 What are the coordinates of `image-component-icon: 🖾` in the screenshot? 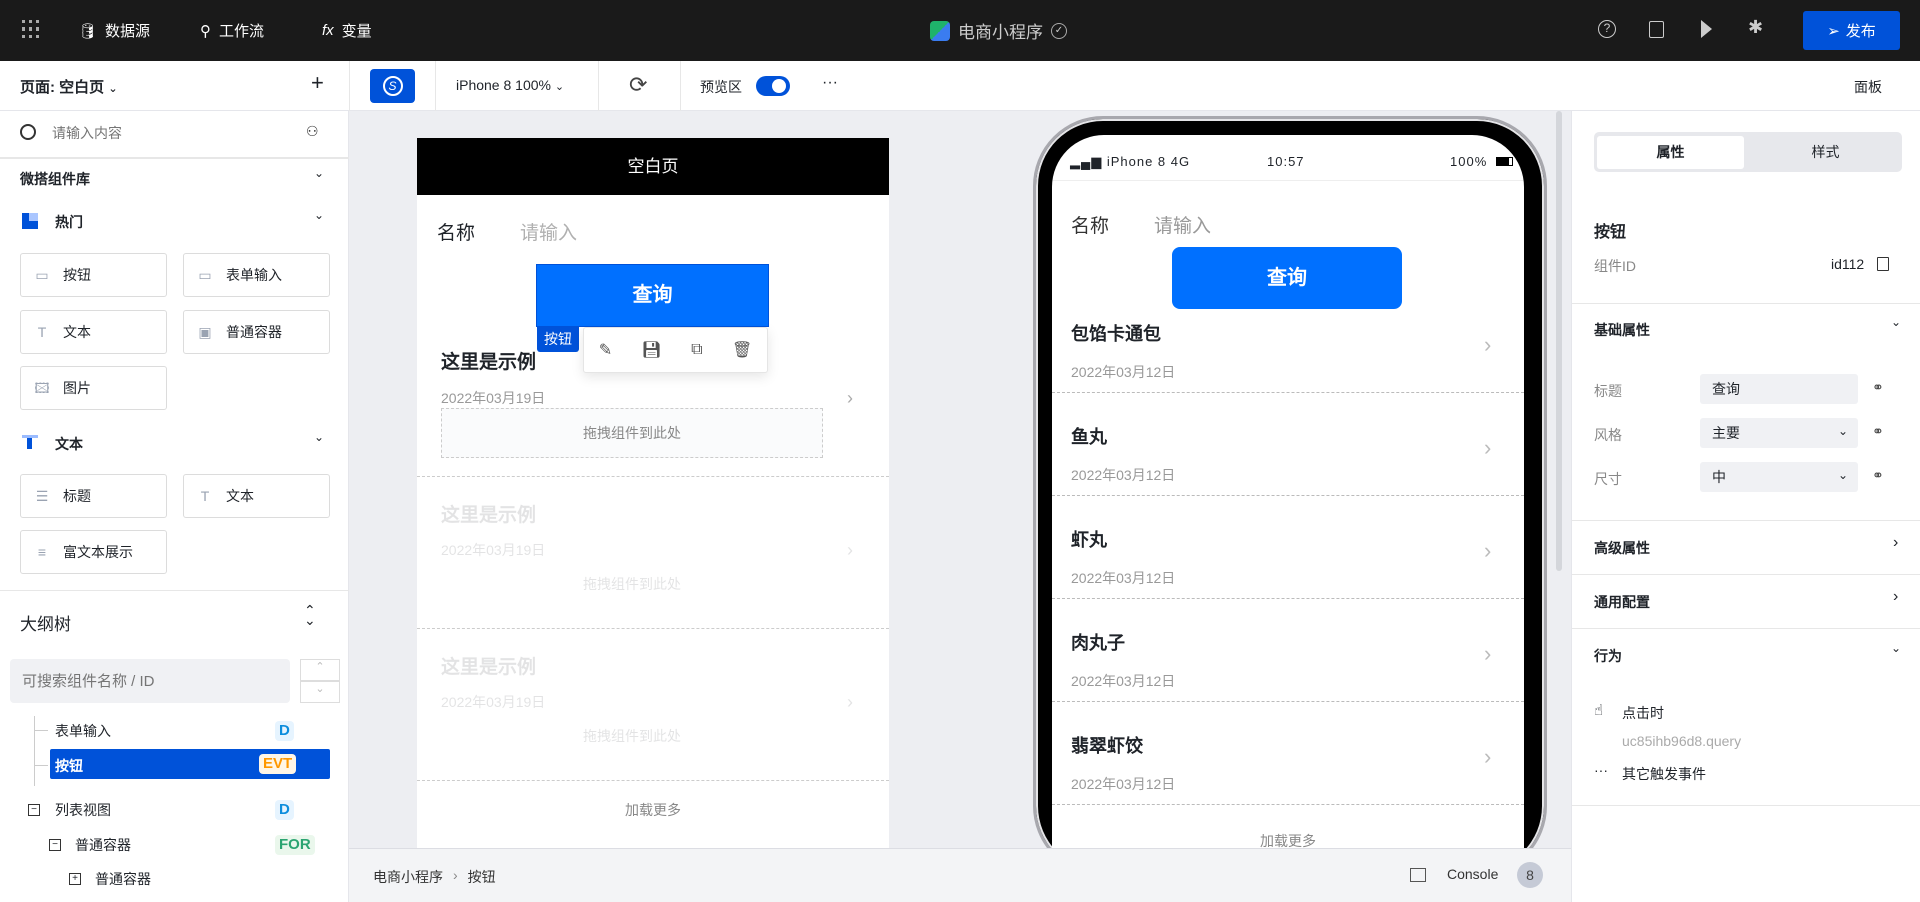 It's located at (42, 388).